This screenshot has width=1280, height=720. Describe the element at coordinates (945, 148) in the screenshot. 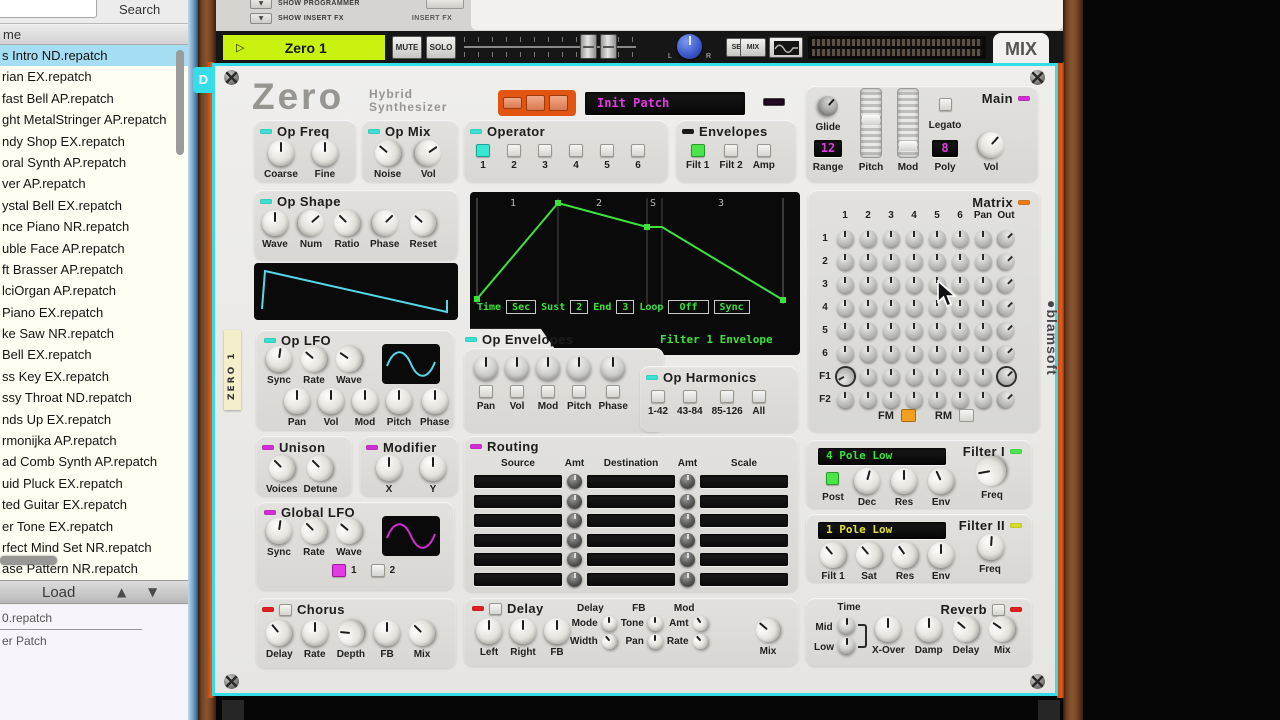

I see `poly-display: 8` at that location.